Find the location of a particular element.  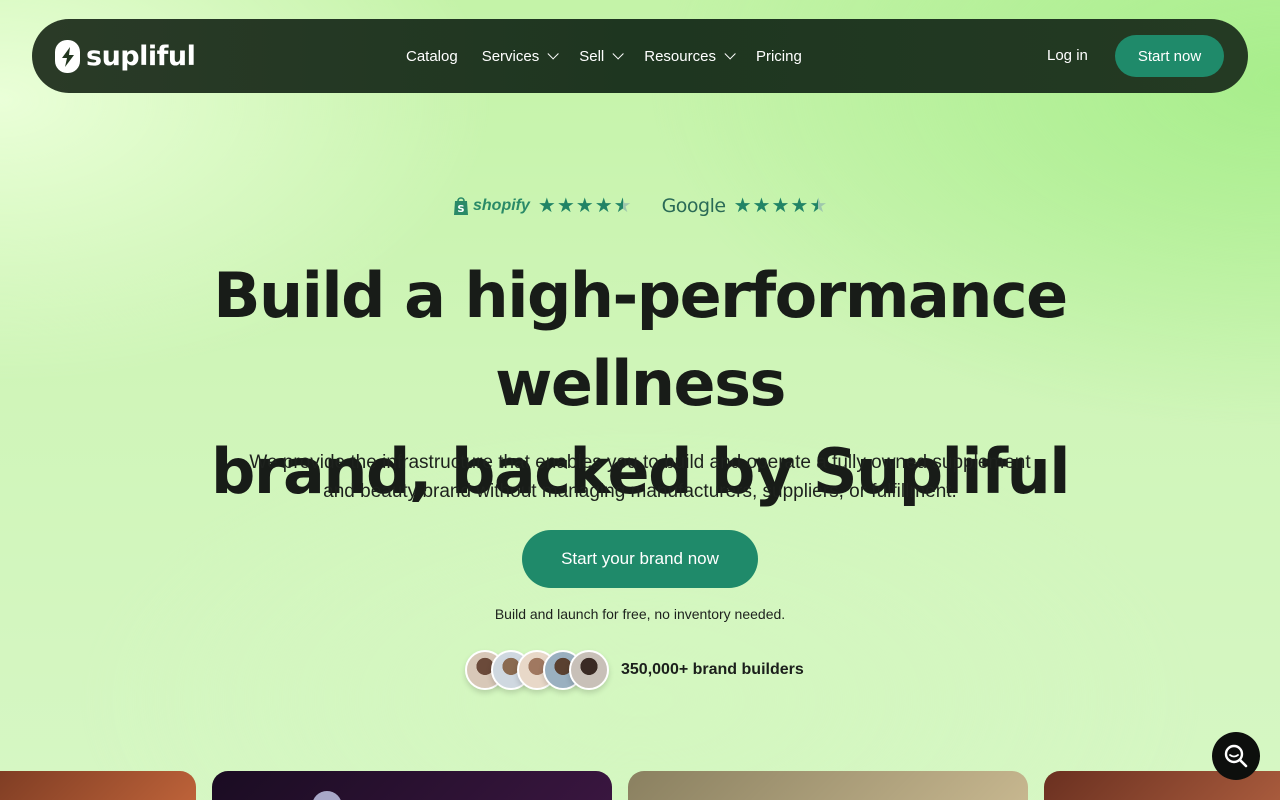

start-your-brand-button: Start your brand now is located at coordinates (640, 559).